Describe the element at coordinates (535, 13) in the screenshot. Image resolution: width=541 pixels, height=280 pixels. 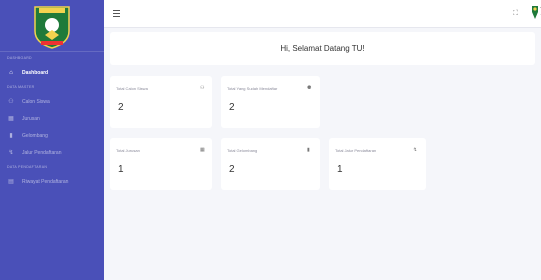
I see `avatar` at that location.